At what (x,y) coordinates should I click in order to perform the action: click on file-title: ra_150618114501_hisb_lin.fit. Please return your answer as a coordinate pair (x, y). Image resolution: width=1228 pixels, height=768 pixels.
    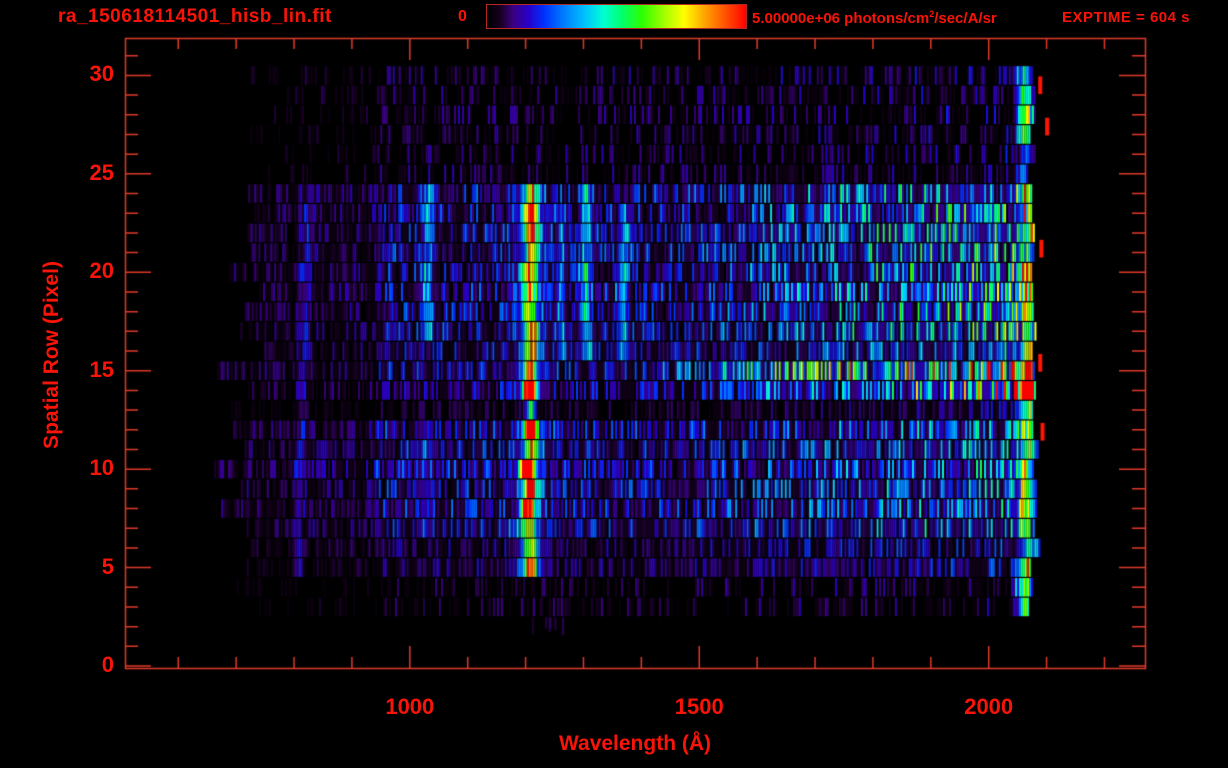
    Looking at the image, I should click on (195, 16).